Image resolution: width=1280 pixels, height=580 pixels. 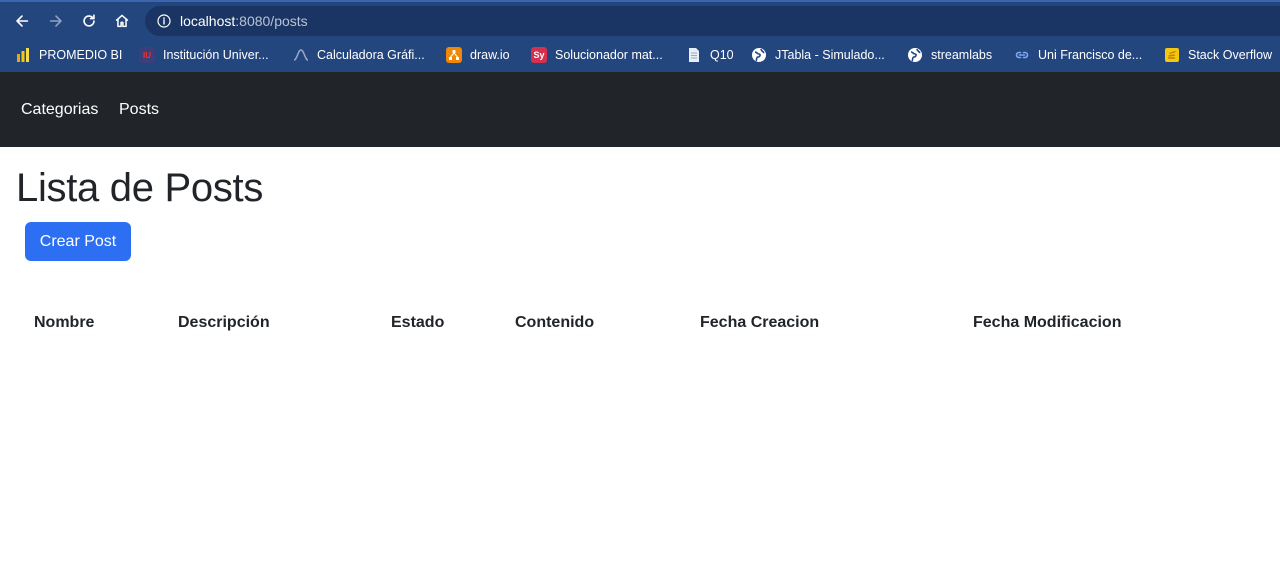 I want to click on bookmark-label: draw.io, so click(x=490, y=55).